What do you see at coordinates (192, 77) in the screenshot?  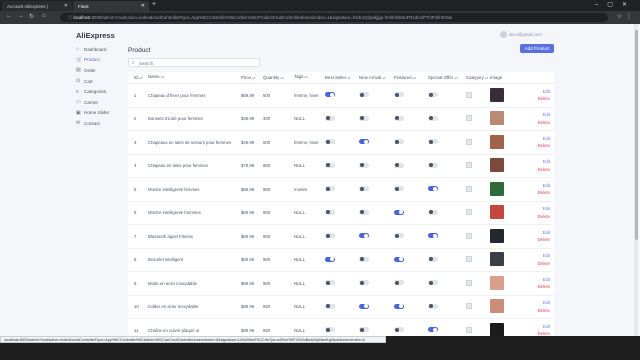 I see `column-header-name: Name▴▾` at bounding box center [192, 77].